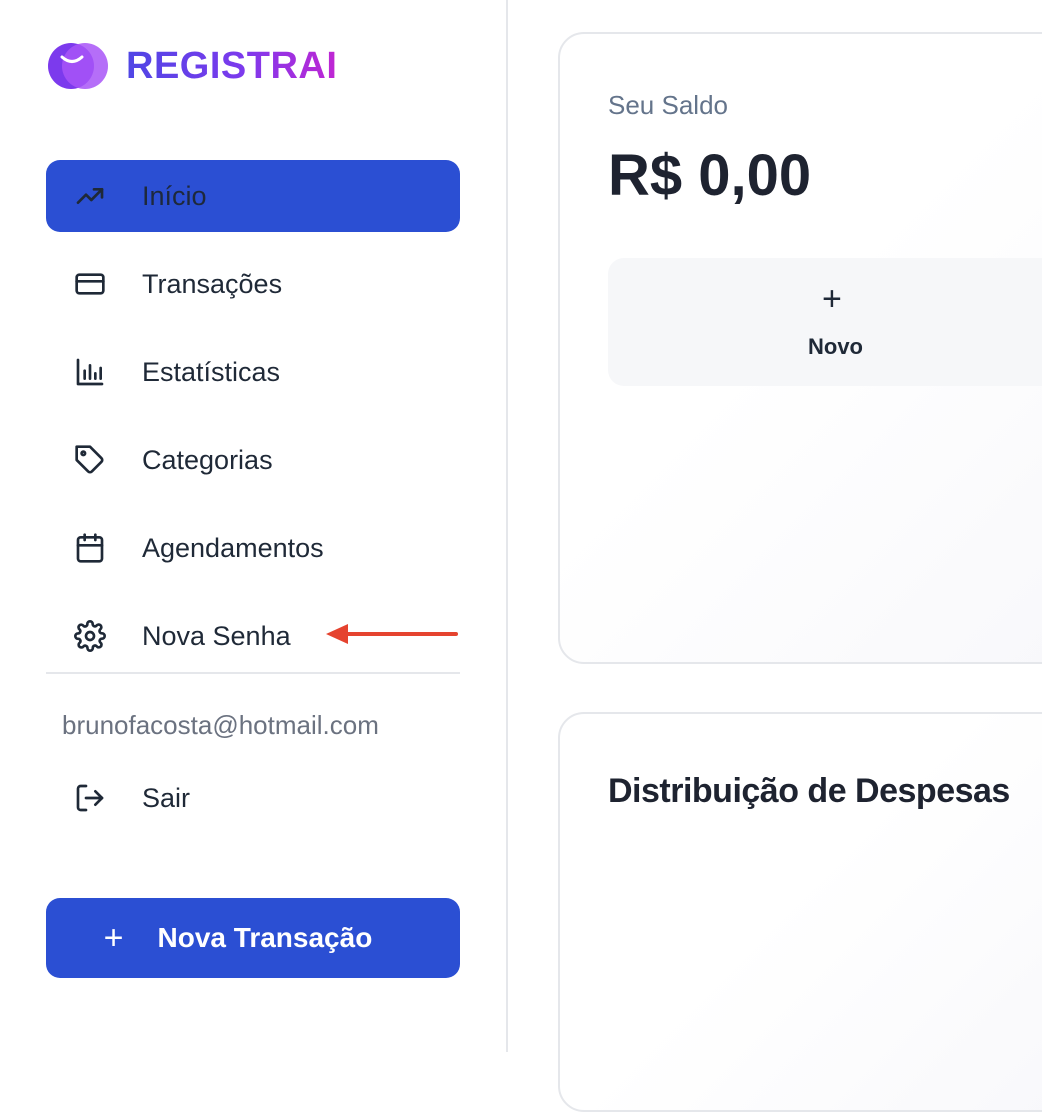  What do you see at coordinates (90, 548) in the screenshot?
I see `calendar-icon` at bounding box center [90, 548].